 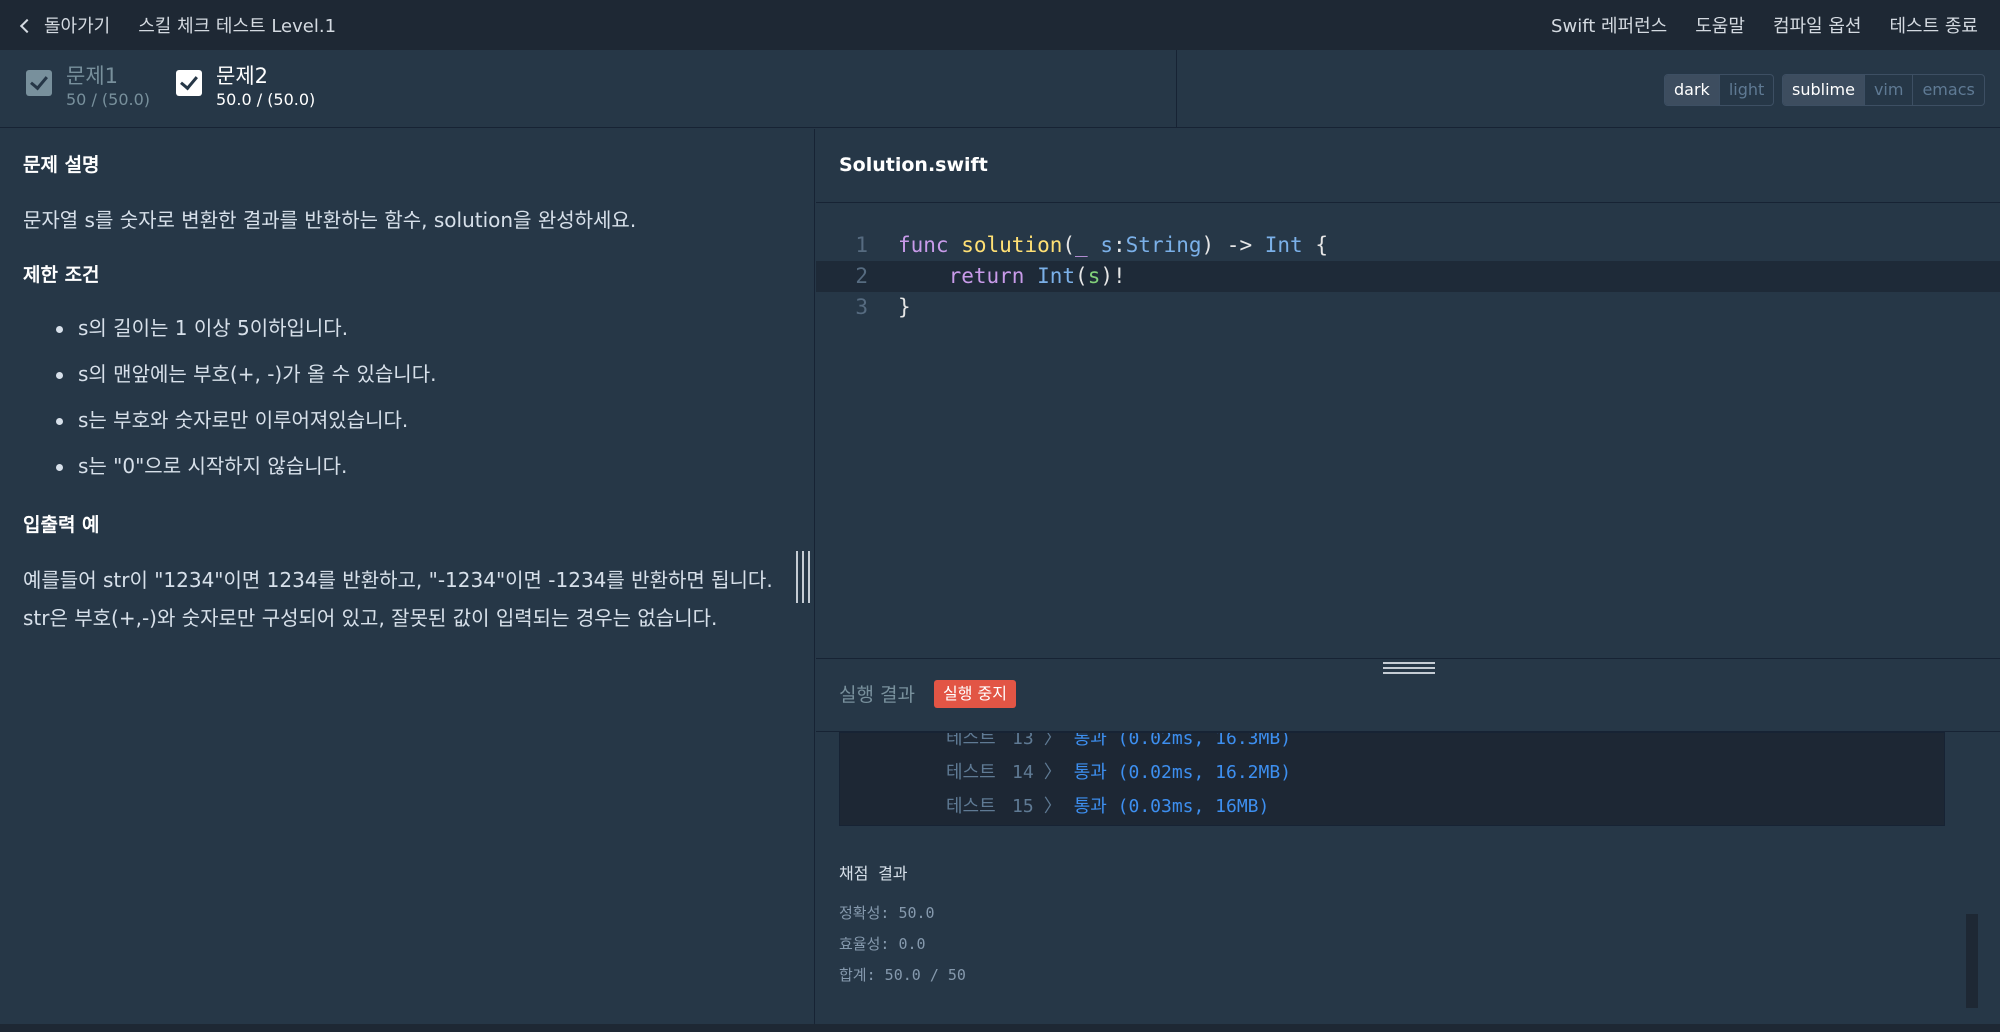 I want to click on vertical-resize-handle, so click(x=803, y=577).